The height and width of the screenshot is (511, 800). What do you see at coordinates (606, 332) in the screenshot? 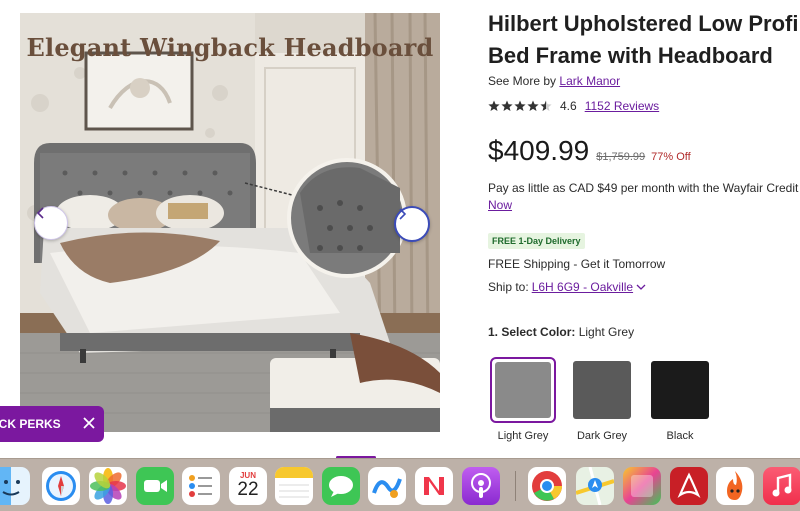
I see `selected-color-name: Light Grey` at bounding box center [606, 332].